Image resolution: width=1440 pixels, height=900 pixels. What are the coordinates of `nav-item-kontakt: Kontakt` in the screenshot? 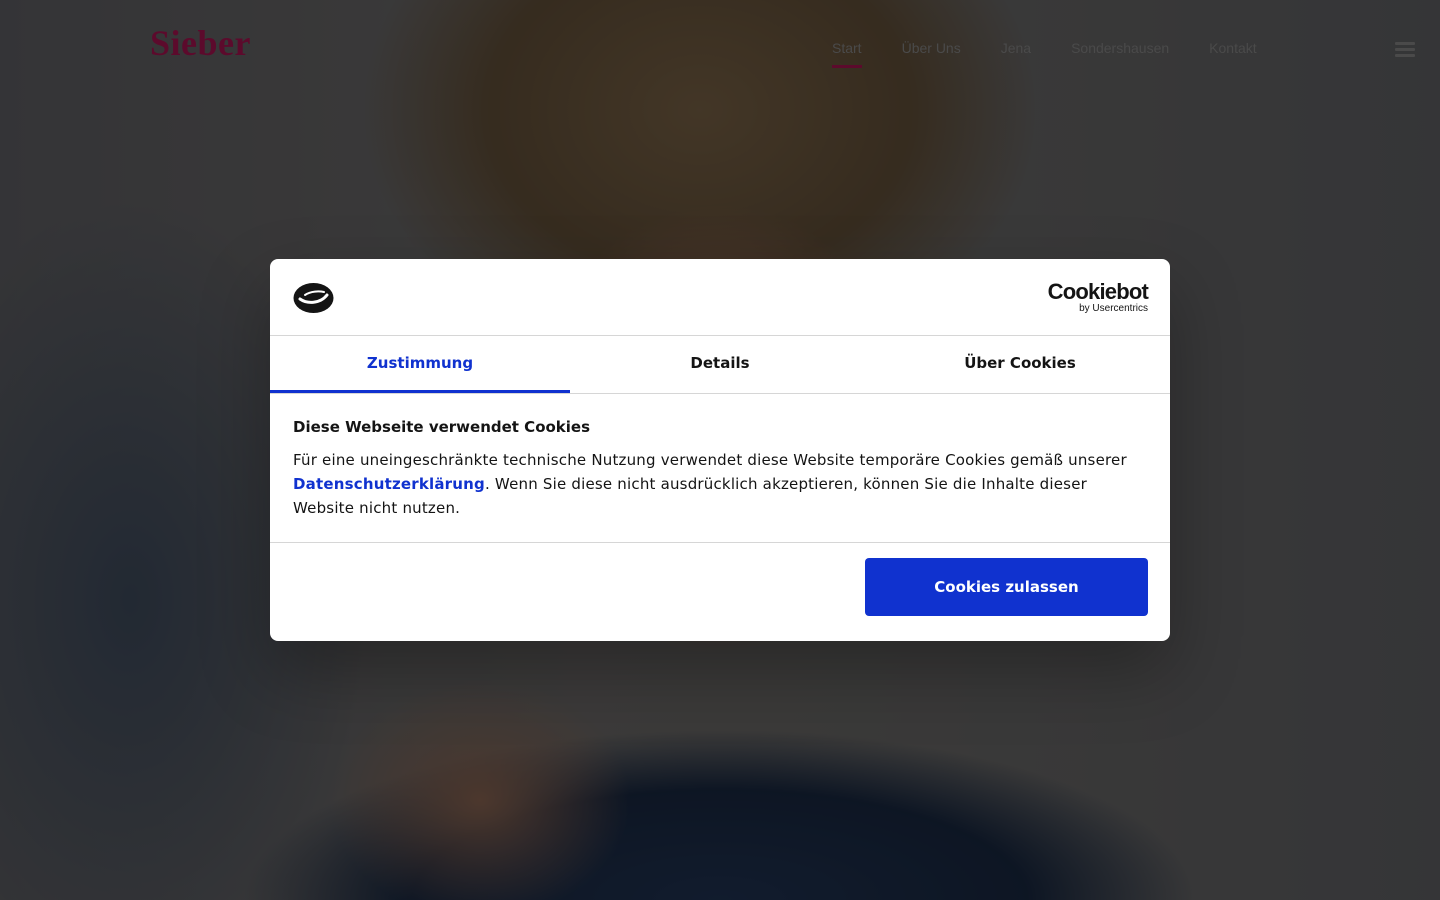 It's located at (1232, 51).